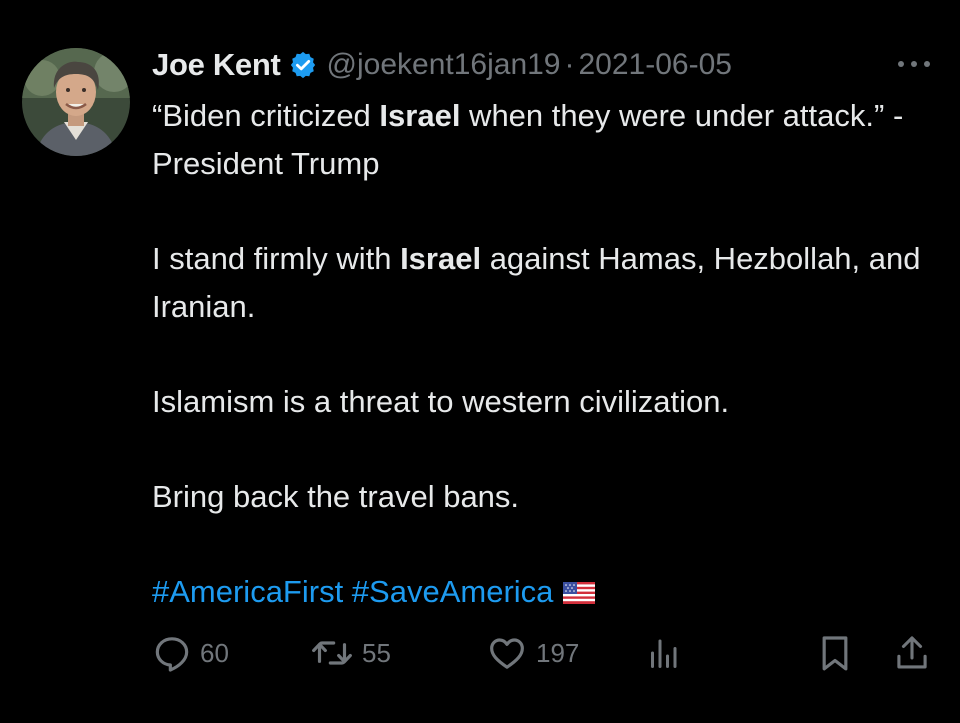  I want to click on author-handle: @joekent16jan19, so click(444, 65).